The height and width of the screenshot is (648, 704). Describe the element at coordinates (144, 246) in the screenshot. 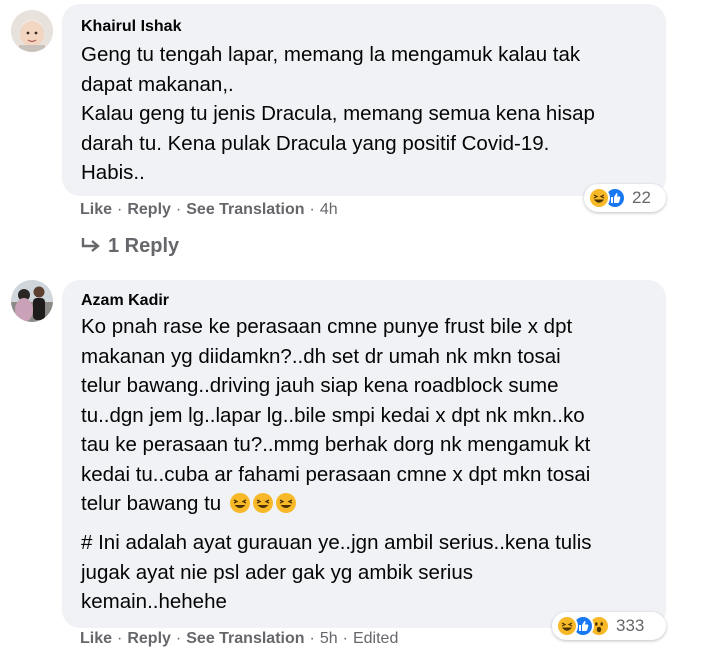

I see `replies-count-label: 1 Reply` at that location.